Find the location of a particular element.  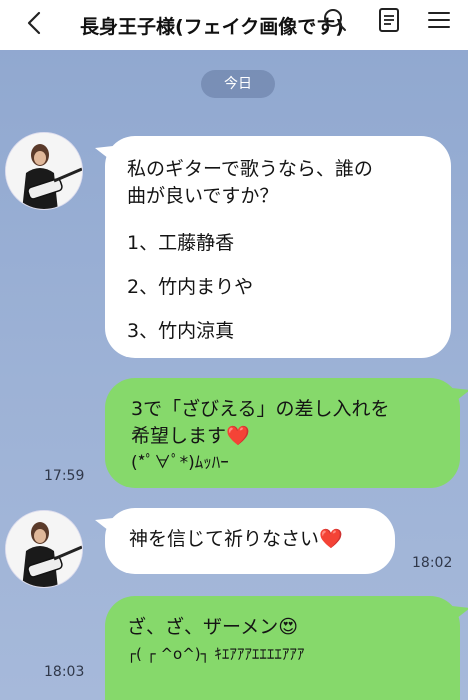

message-text: 私のギターで歌うなら、誰の is located at coordinates (250, 169).